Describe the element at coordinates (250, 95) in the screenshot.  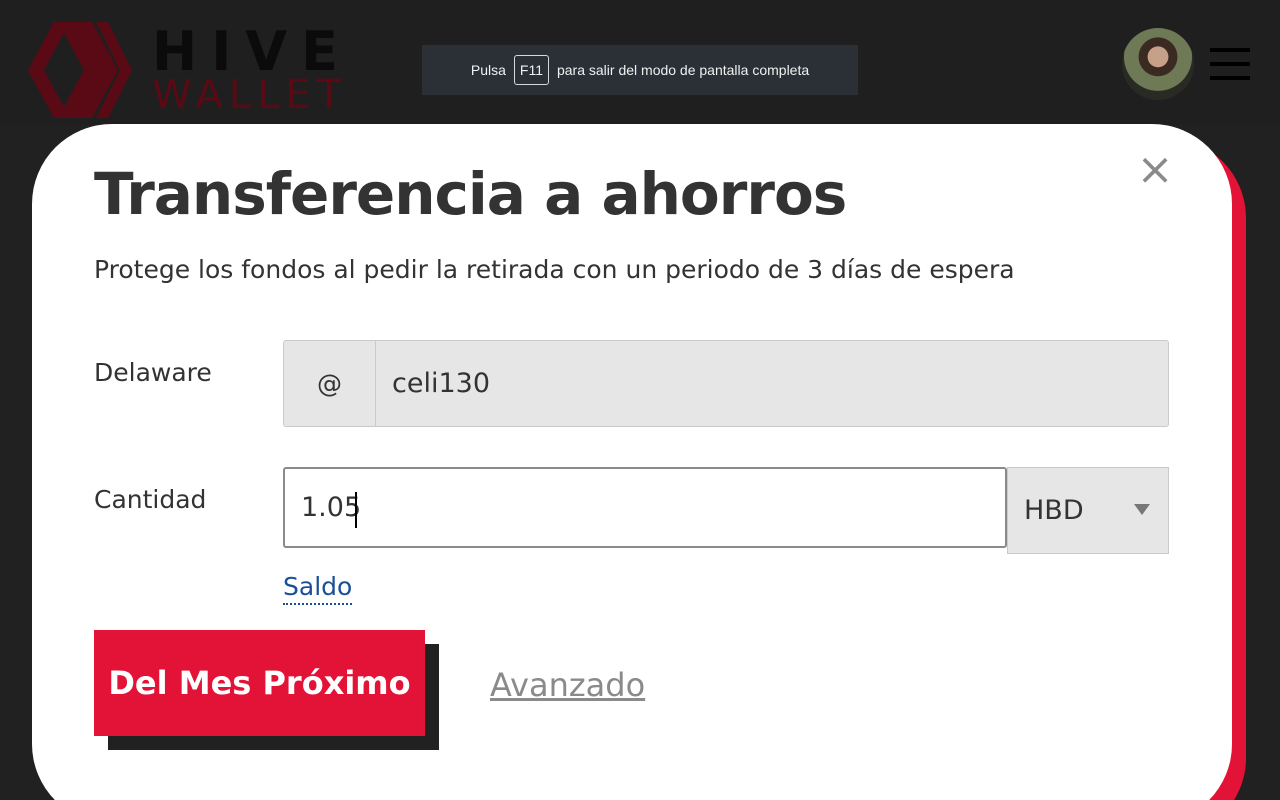
I see `logo-text-wallet: WALLET` at that location.